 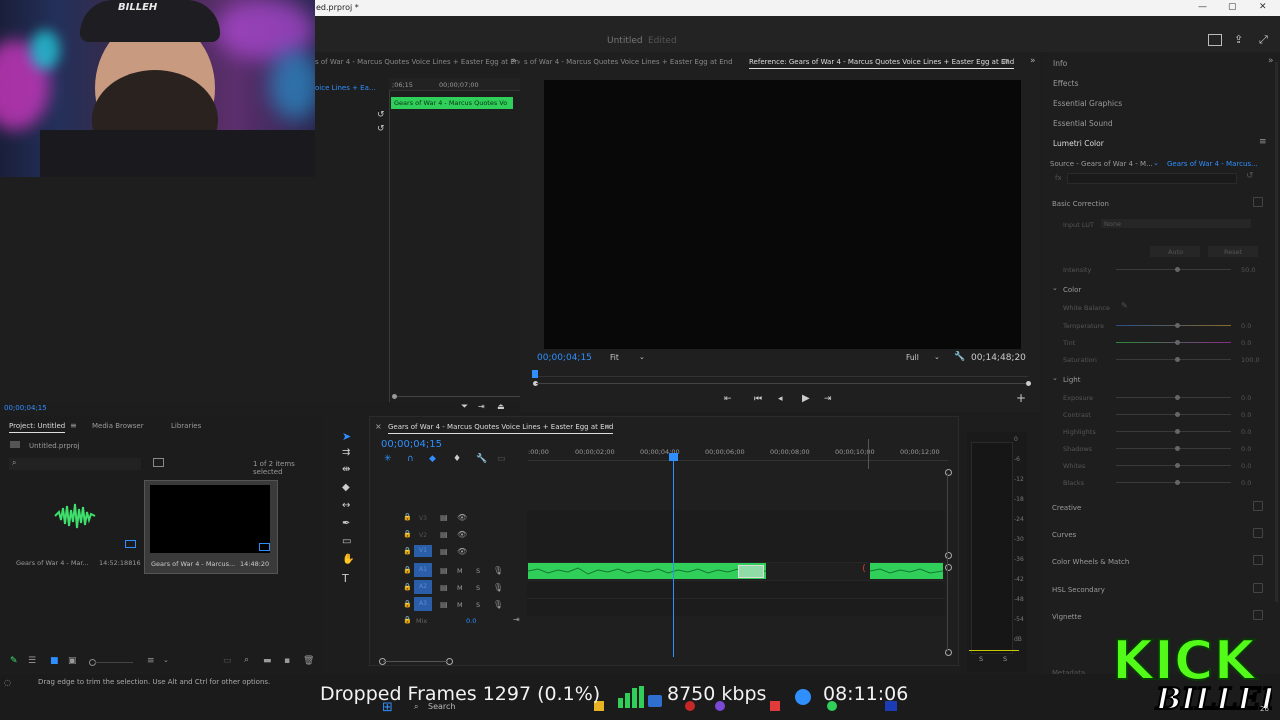 I want to click on add-button-icon: +, so click(x=1021, y=398).